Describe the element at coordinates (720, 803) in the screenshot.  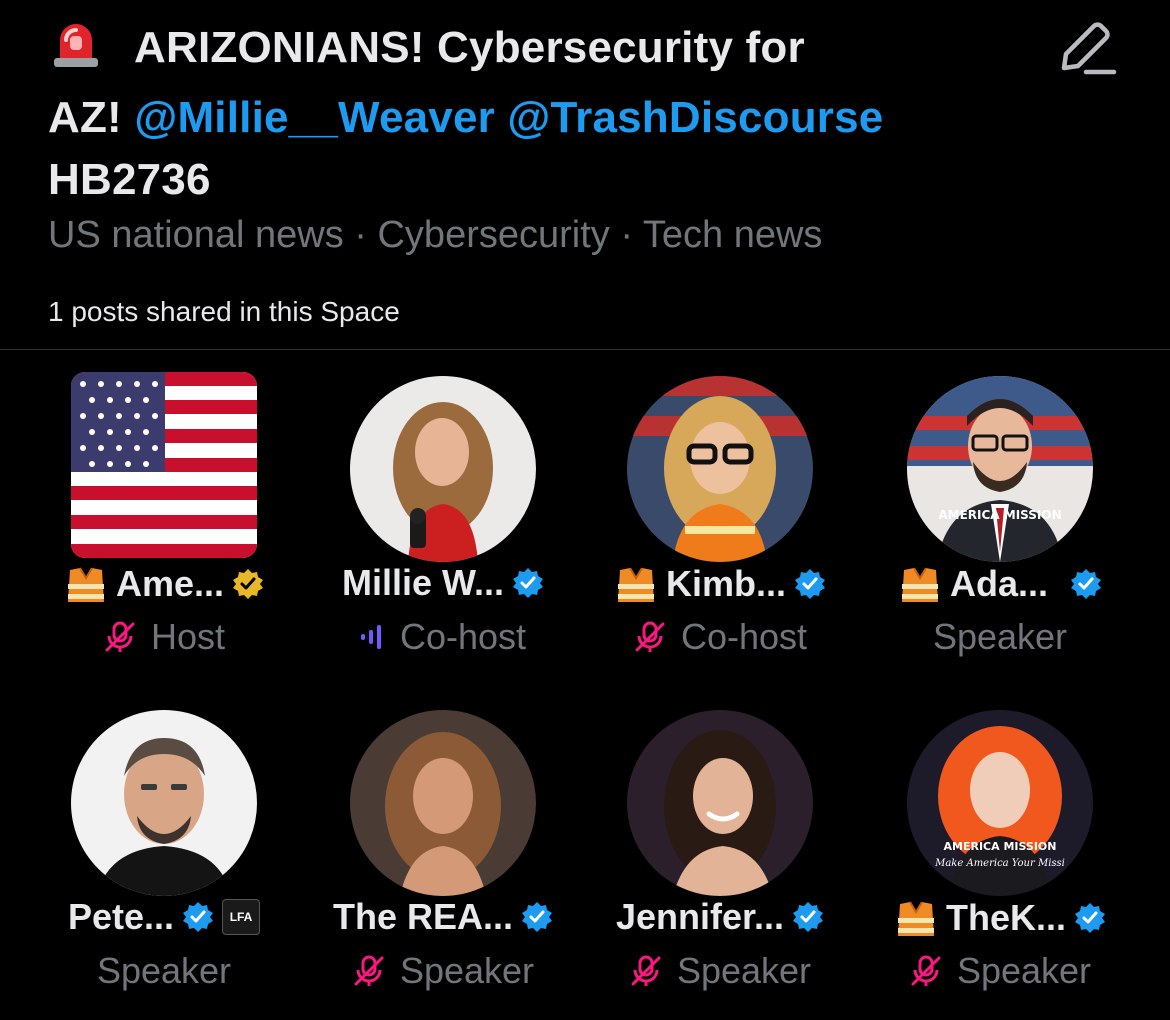
I see `avatar-jennifer` at that location.